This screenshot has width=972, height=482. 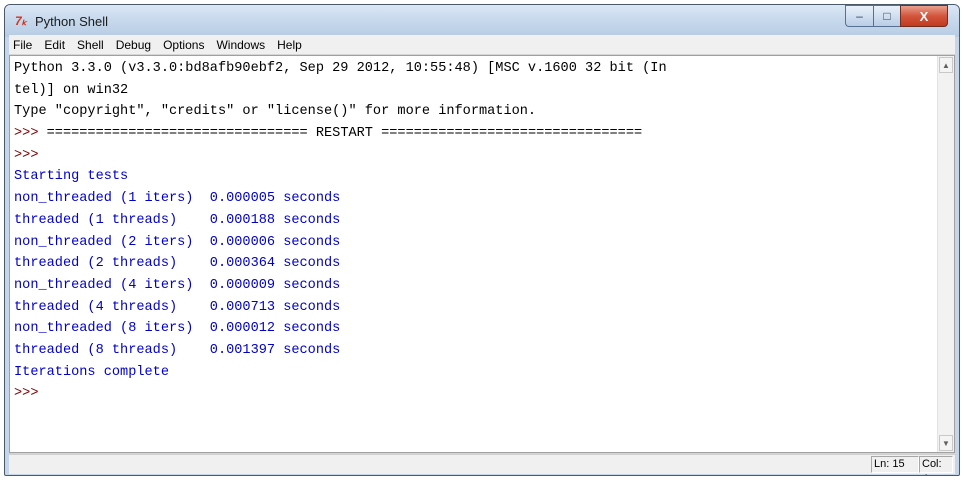 I want to click on shell-line-text: threaded (8 threads) 0.001397 seconds, so click(x=177, y=350).